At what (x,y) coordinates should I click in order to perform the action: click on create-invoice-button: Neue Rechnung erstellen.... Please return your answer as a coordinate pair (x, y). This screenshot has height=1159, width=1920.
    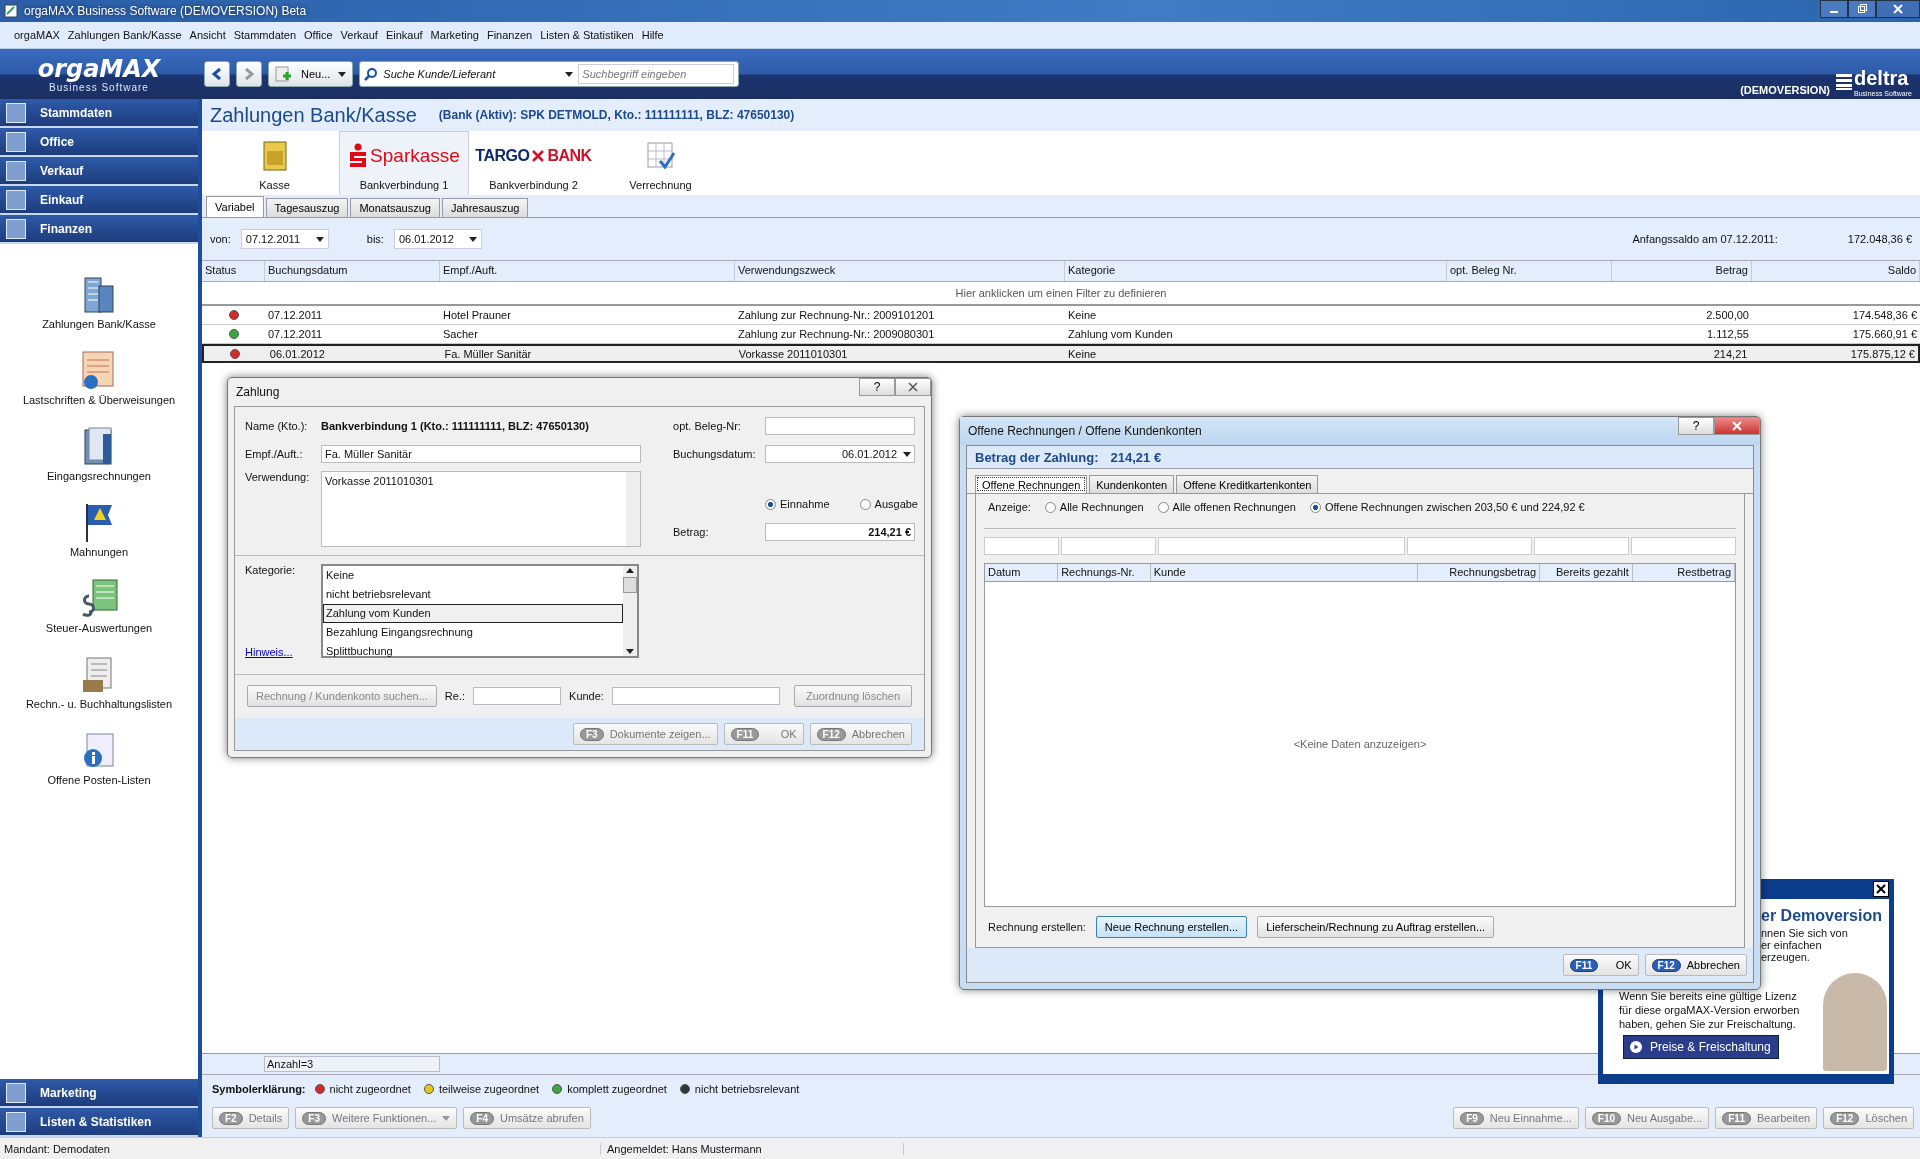
    Looking at the image, I should click on (1171, 927).